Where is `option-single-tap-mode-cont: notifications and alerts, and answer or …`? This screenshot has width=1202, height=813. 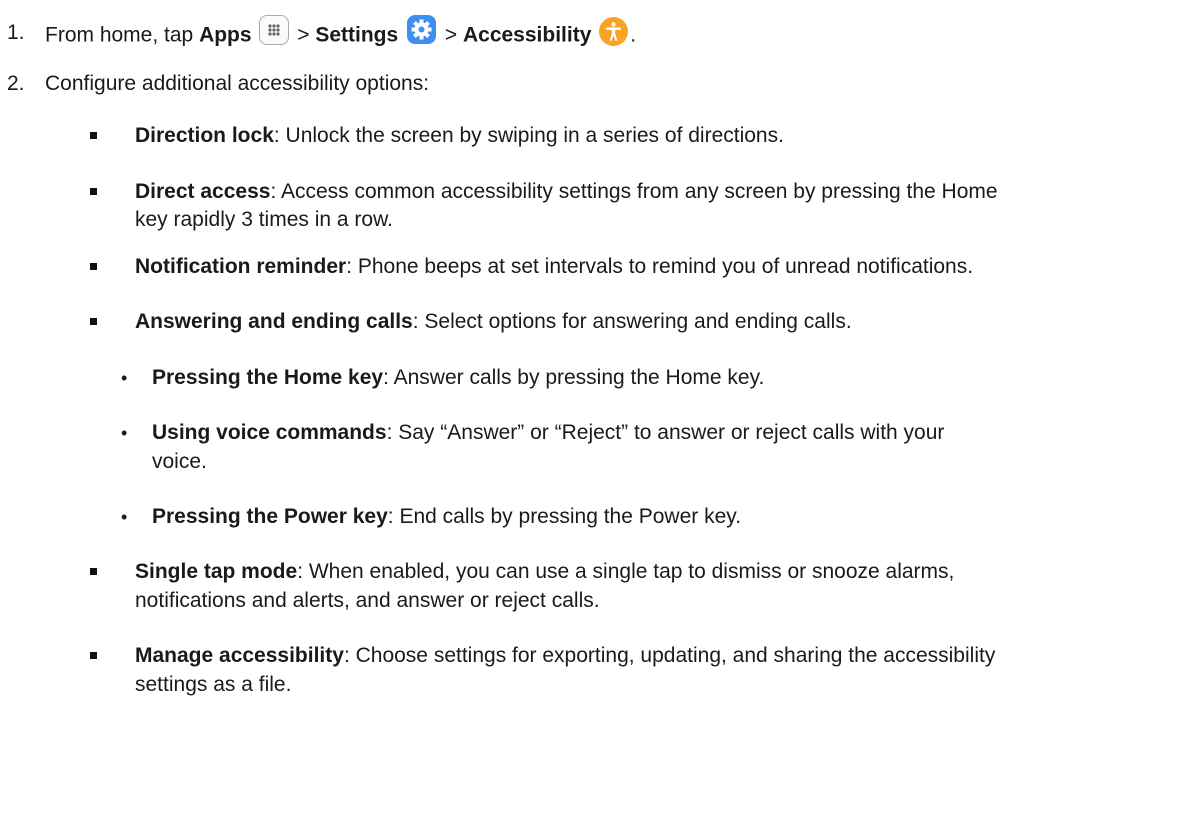 option-single-tap-mode-cont: notifications and alerts, and answer or … is located at coordinates (367, 600).